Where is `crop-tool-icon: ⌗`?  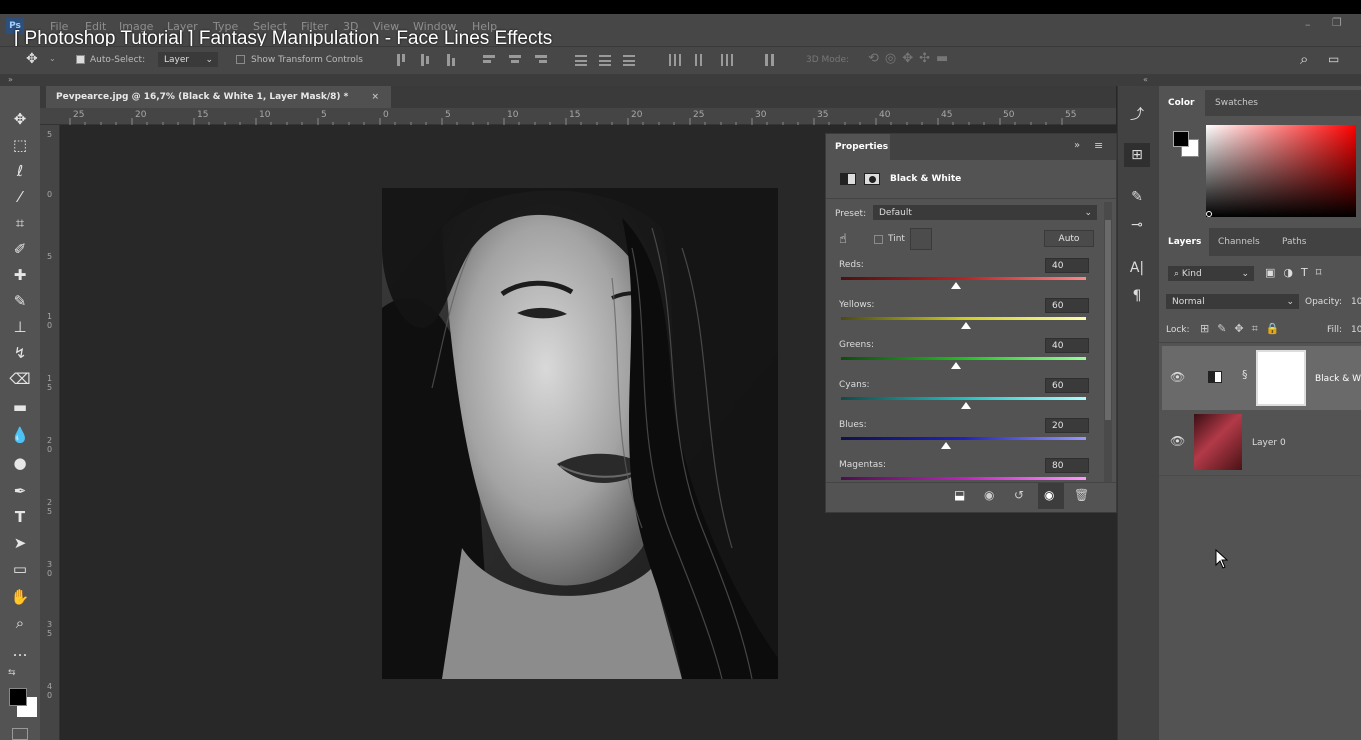
crop-tool-icon: ⌗ is located at coordinates (20, 223).